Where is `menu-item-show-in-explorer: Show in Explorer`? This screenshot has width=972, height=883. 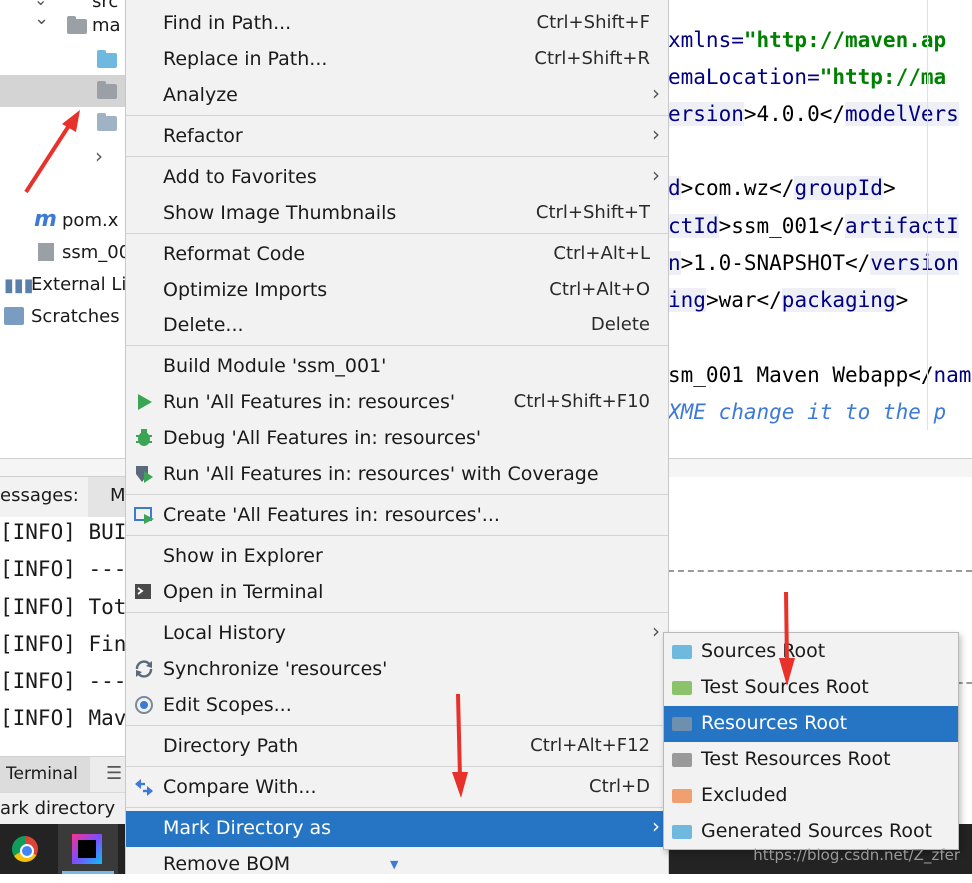 menu-item-show-in-explorer: Show in Explorer is located at coordinates (397, 557).